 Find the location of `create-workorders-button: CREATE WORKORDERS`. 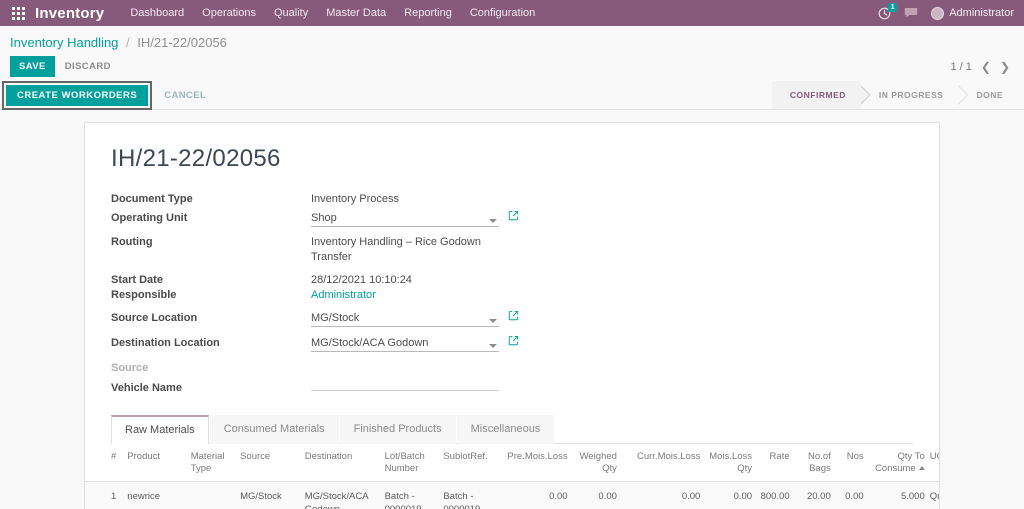

create-workorders-button: CREATE WORKORDERS is located at coordinates (77, 95).